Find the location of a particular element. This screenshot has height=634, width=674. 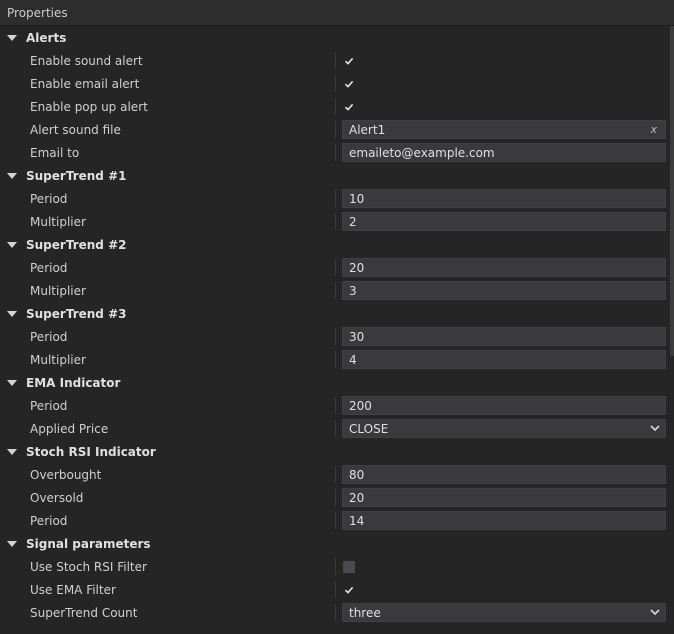

dropdown-select: CLOSE is located at coordinates (504, 428).